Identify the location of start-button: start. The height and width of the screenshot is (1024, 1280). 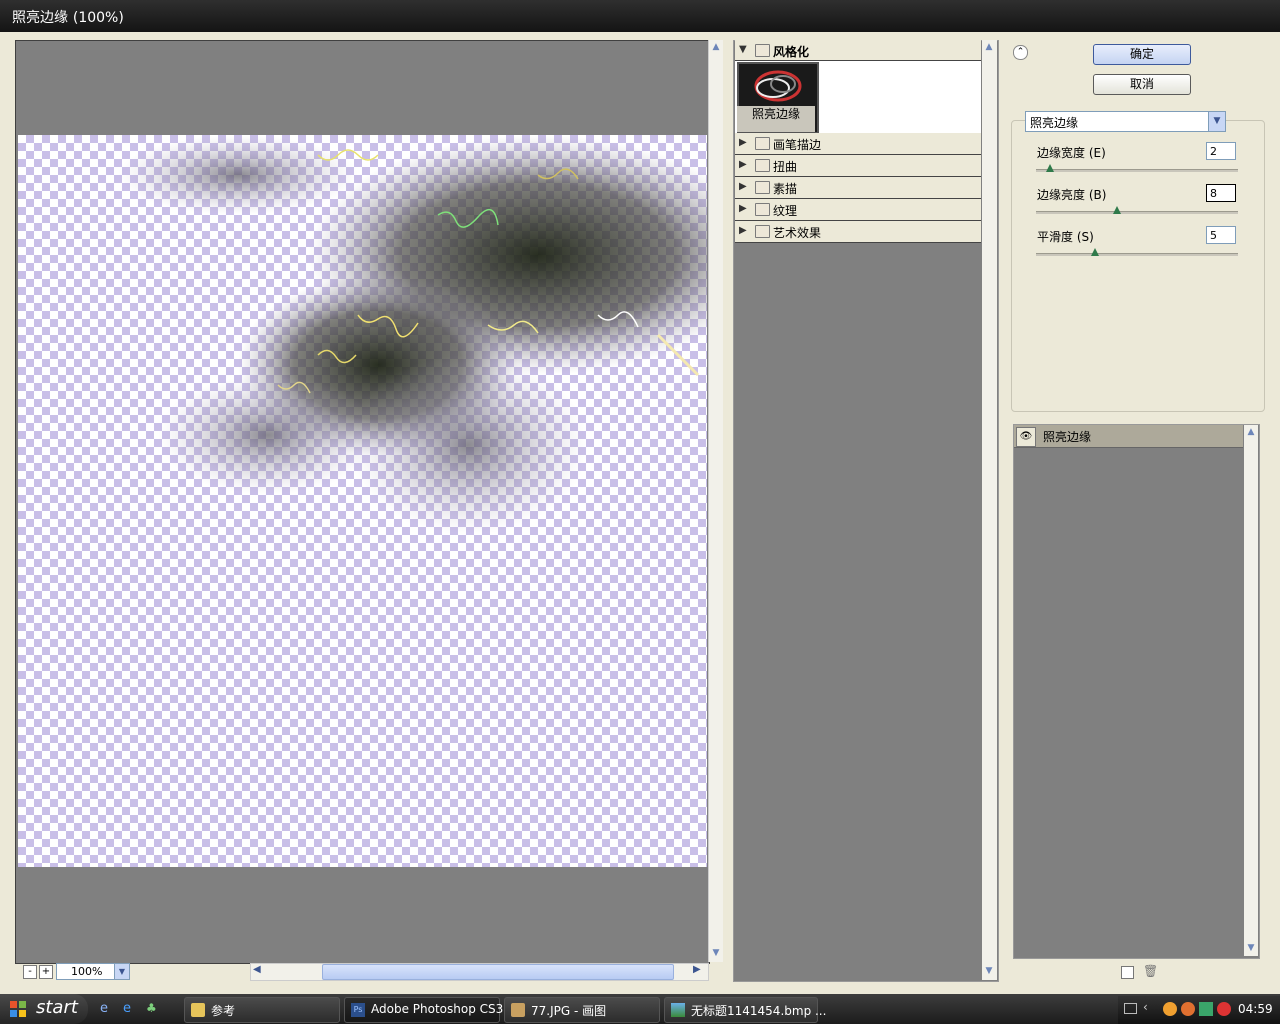
(44, 1009).